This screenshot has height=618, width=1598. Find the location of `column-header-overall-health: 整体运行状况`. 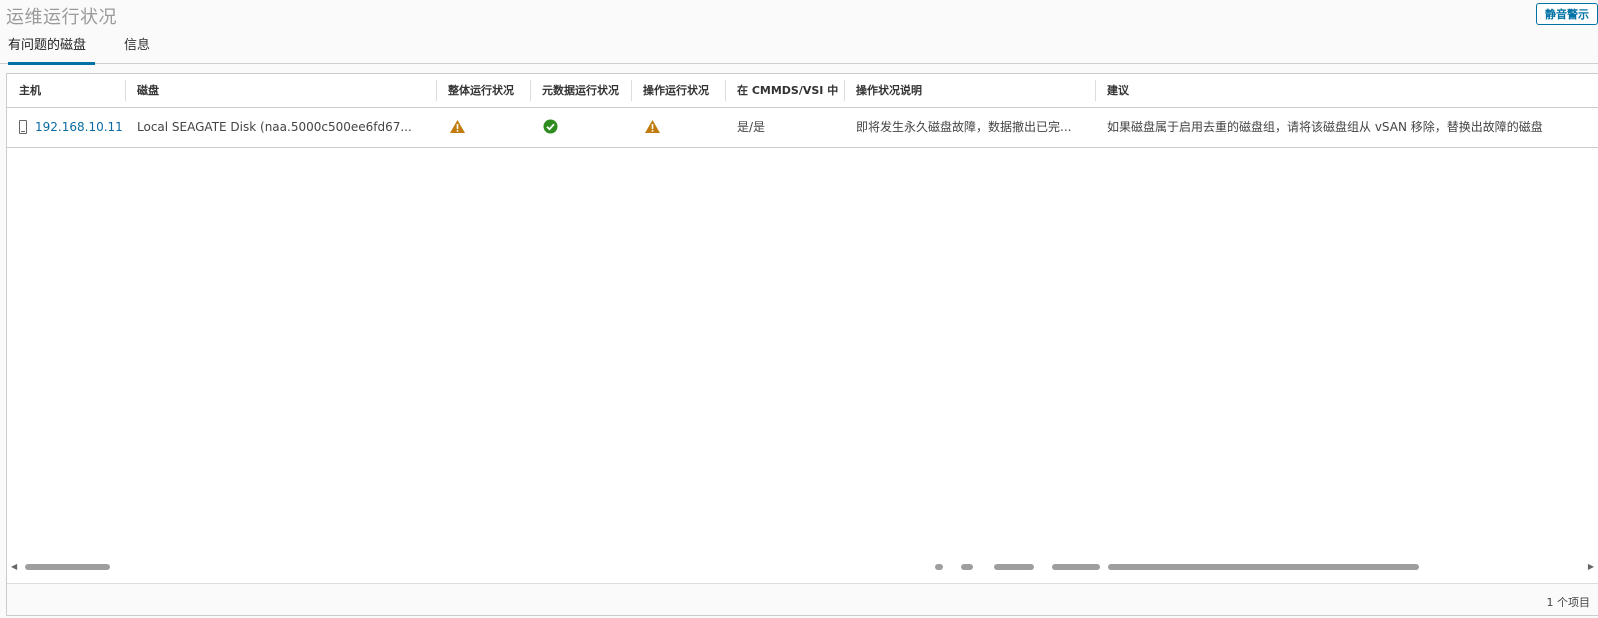

column-header-overall-health: 整体运行状况 is located at coordinates (483, 90).